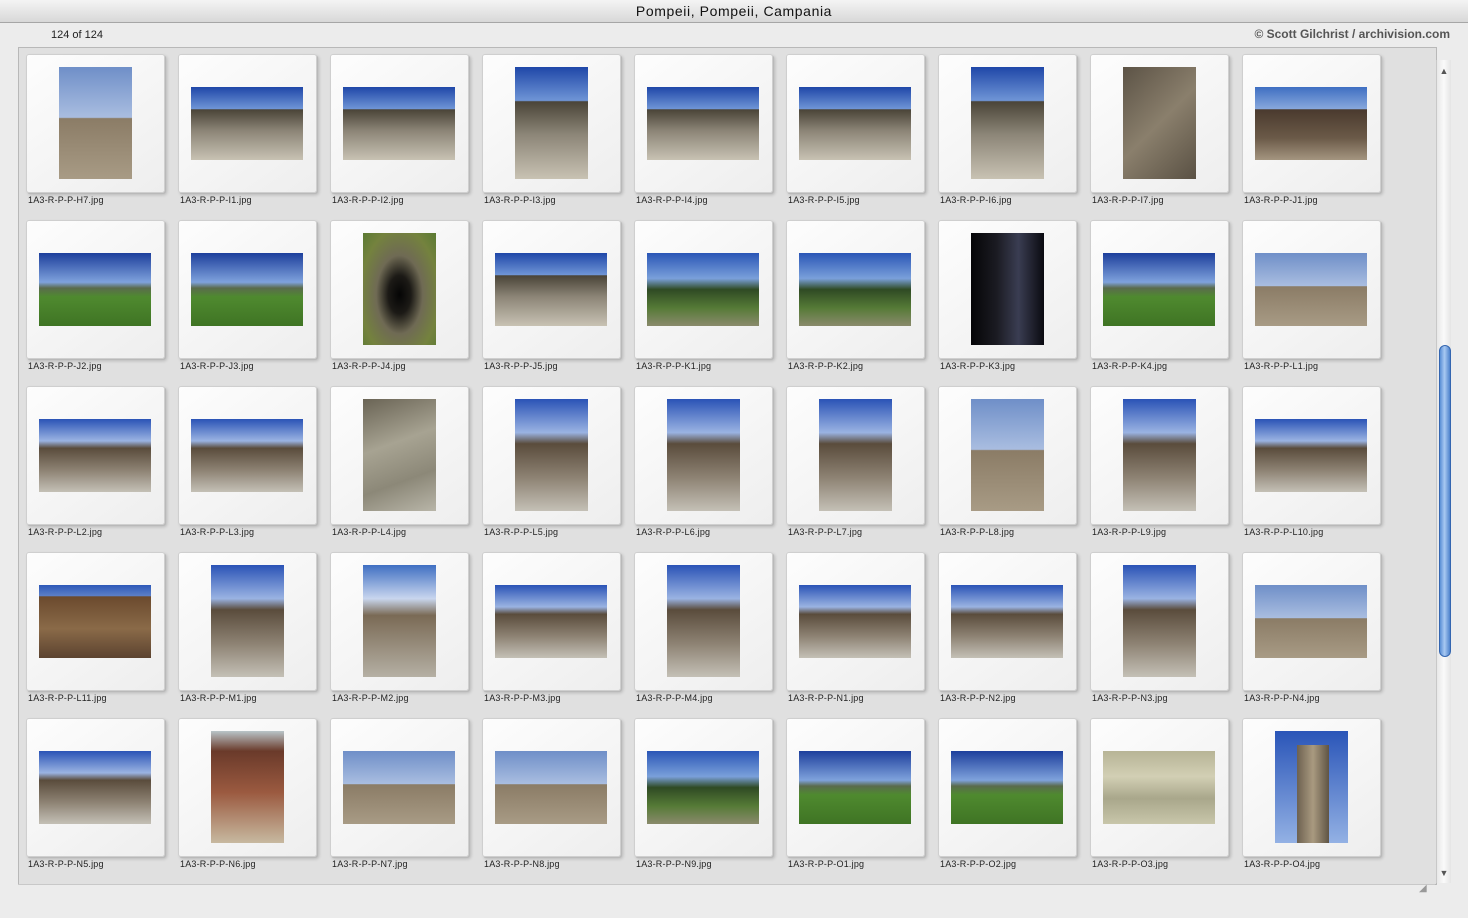 The width and height of the screenshot is (1468, 918). I want to click on thumbnail-cell: 1A3-R-P-P-N9.jpg, so click(703, 795).